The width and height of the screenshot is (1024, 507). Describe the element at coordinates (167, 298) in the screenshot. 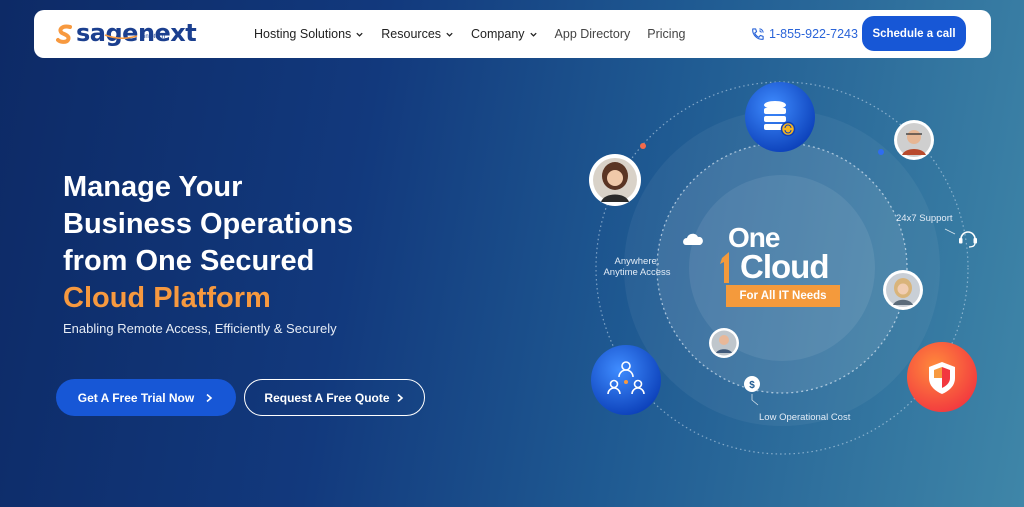

I see `hero-title-accent: Cloud Platform` at that location.